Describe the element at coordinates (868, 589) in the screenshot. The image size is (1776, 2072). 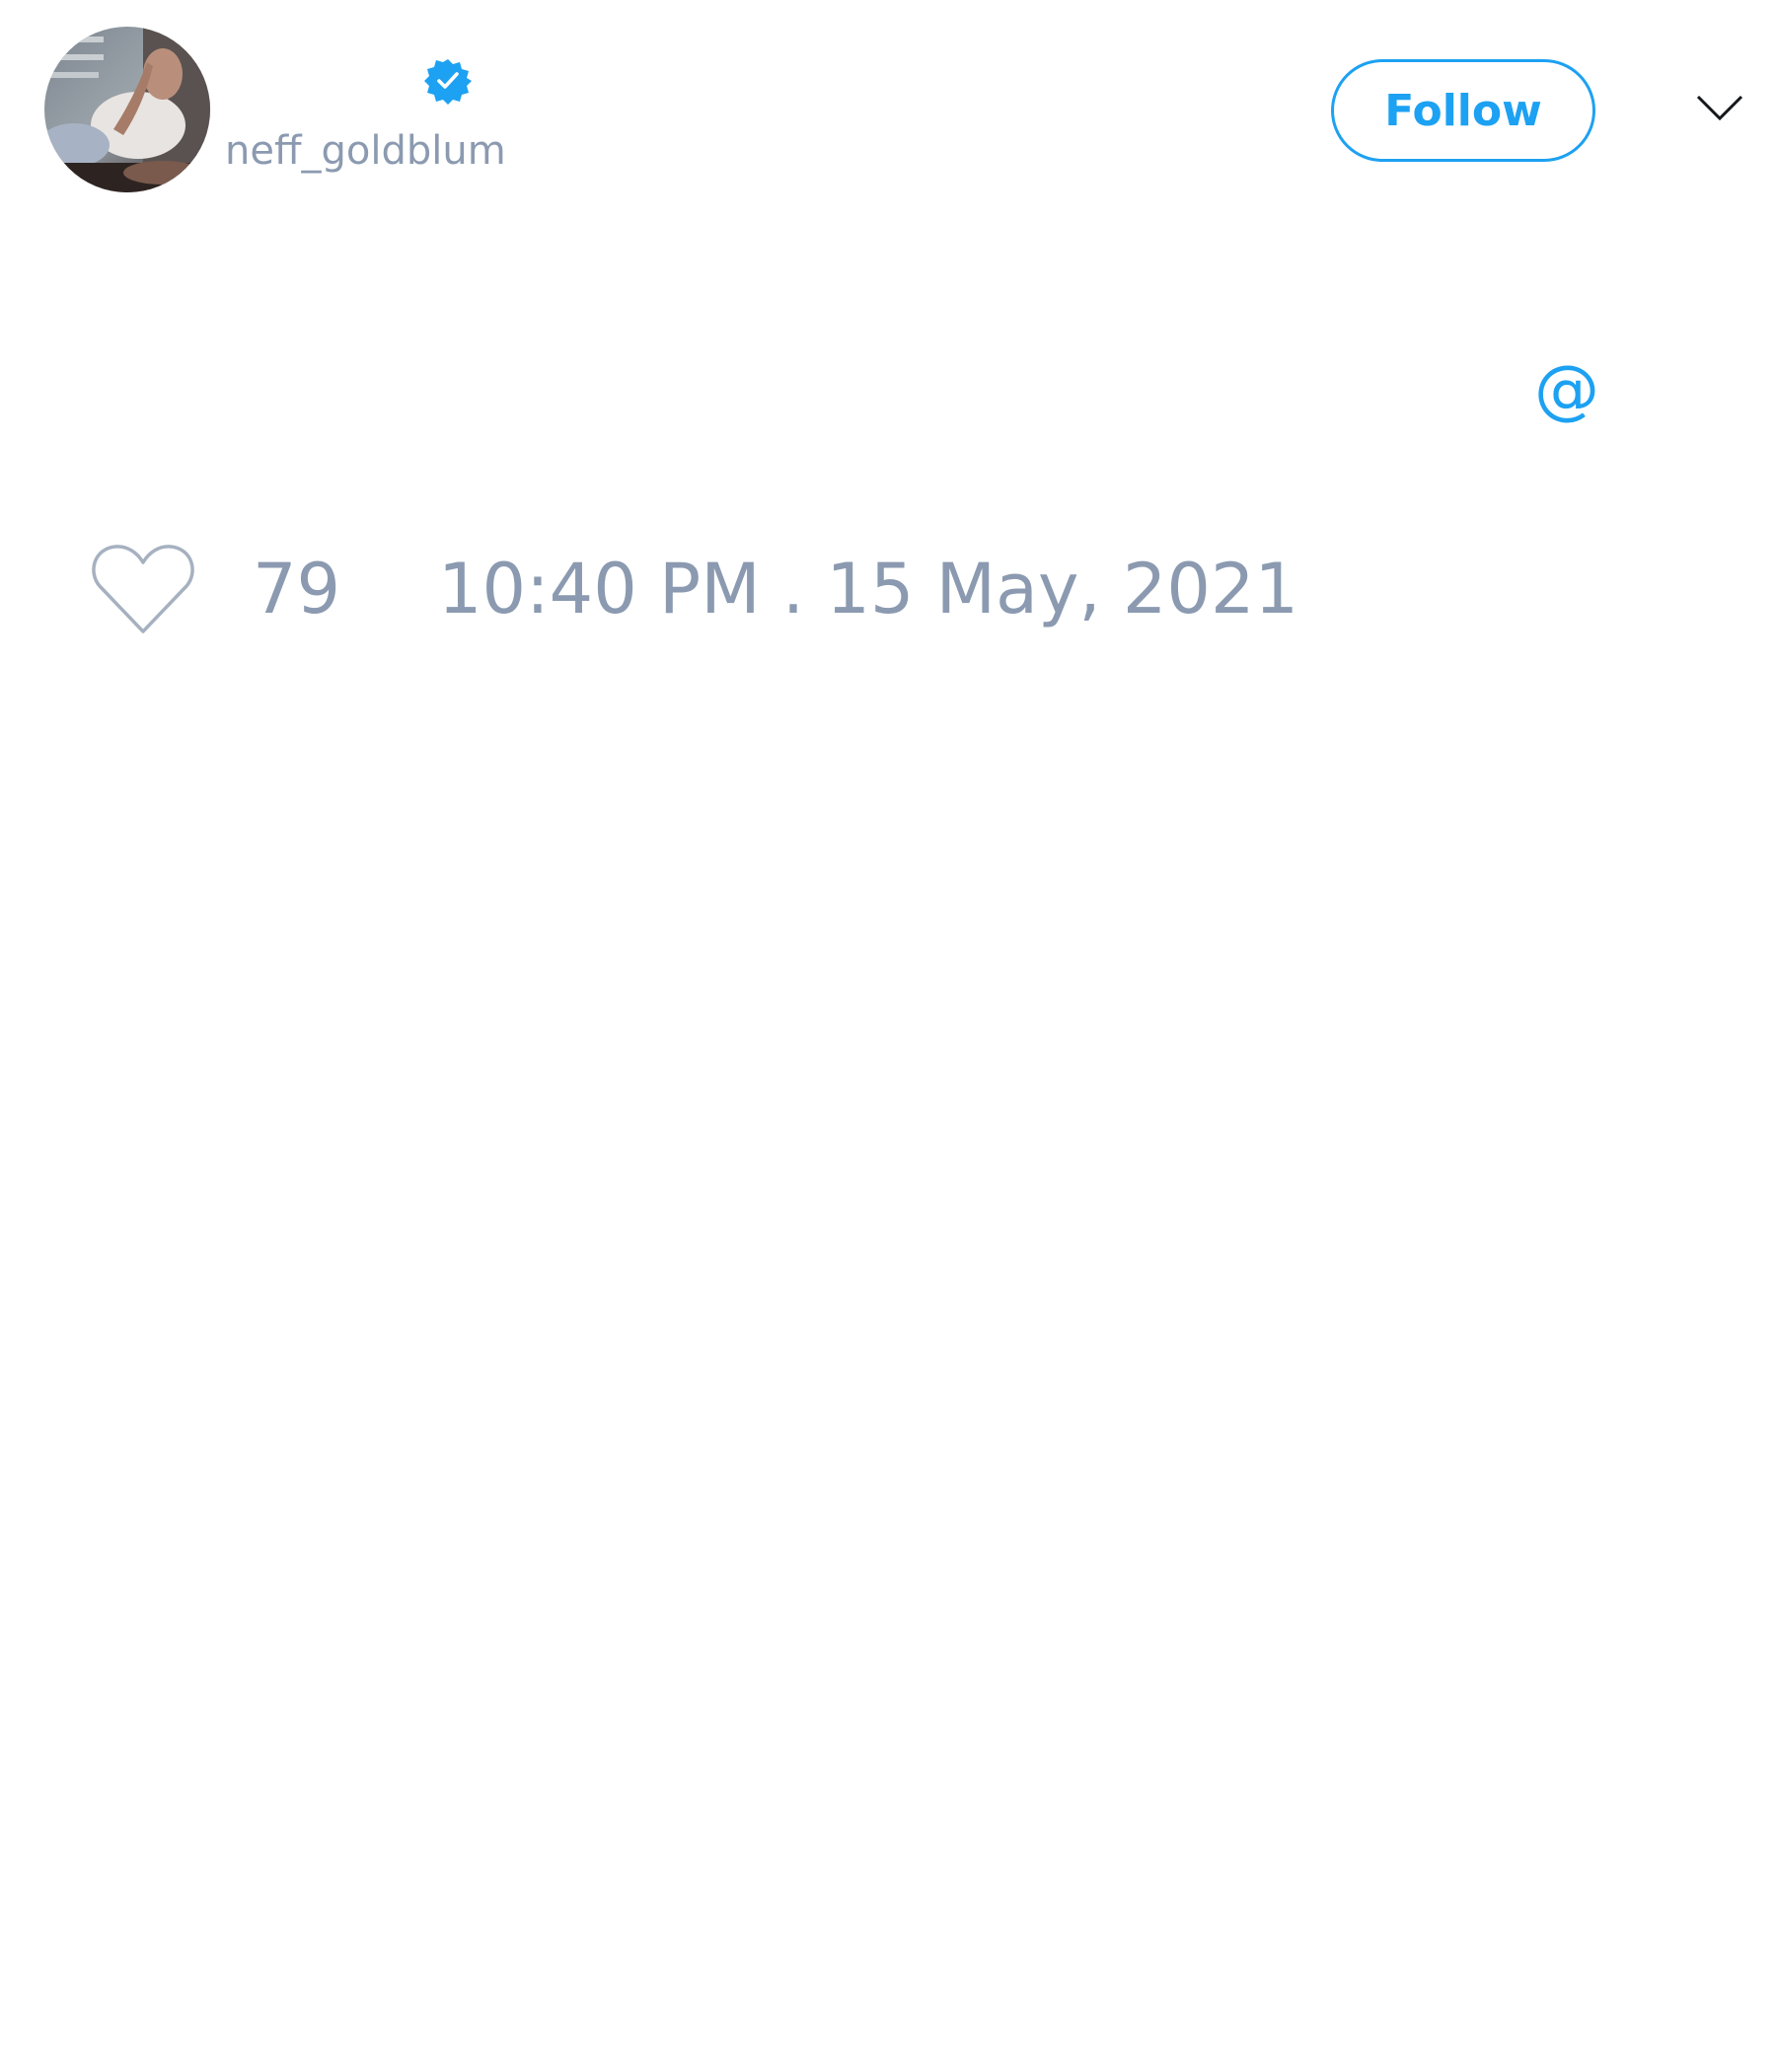
I see `tweet-timestamp: 10:40 PM . 15 May, 2021` at that location.